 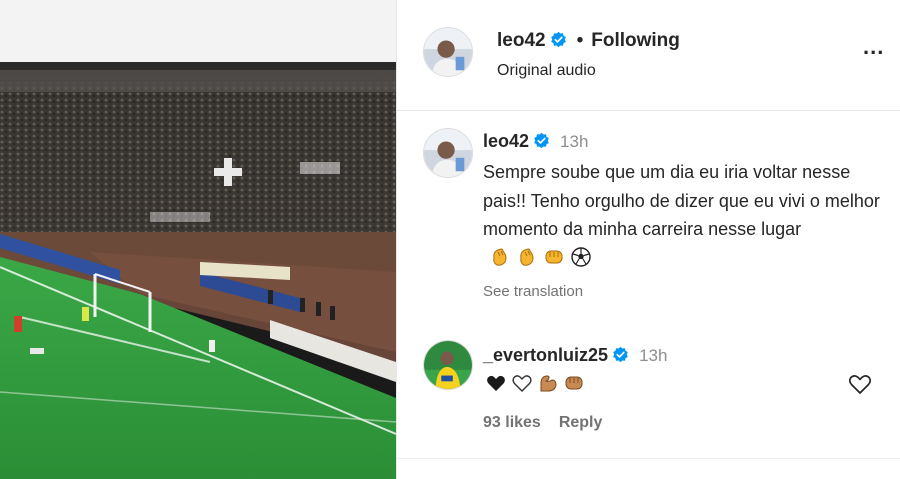 I want to click on caption-username: leo42, so click(x=506, y=141).